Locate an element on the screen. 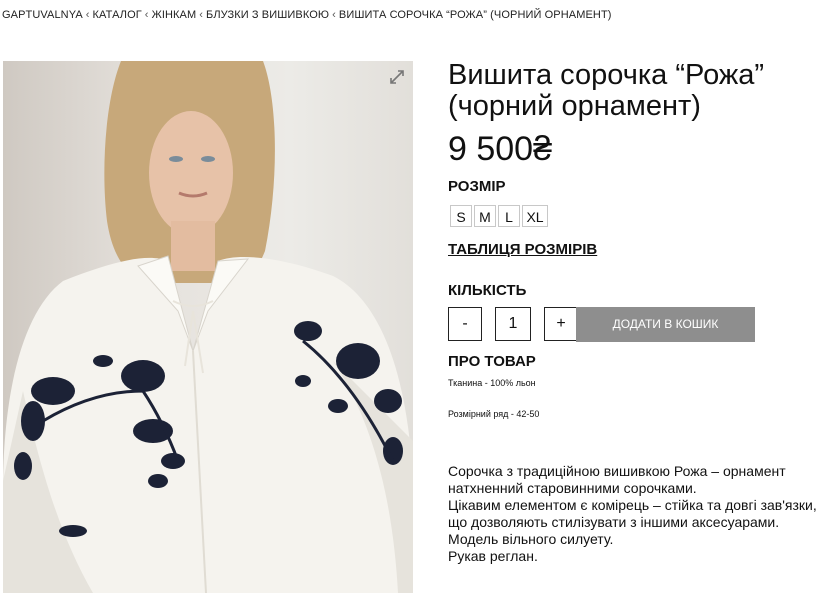 This screenshot has height=593, width=833. product-price: 9 500₴ is located at coordinates (500, 149).